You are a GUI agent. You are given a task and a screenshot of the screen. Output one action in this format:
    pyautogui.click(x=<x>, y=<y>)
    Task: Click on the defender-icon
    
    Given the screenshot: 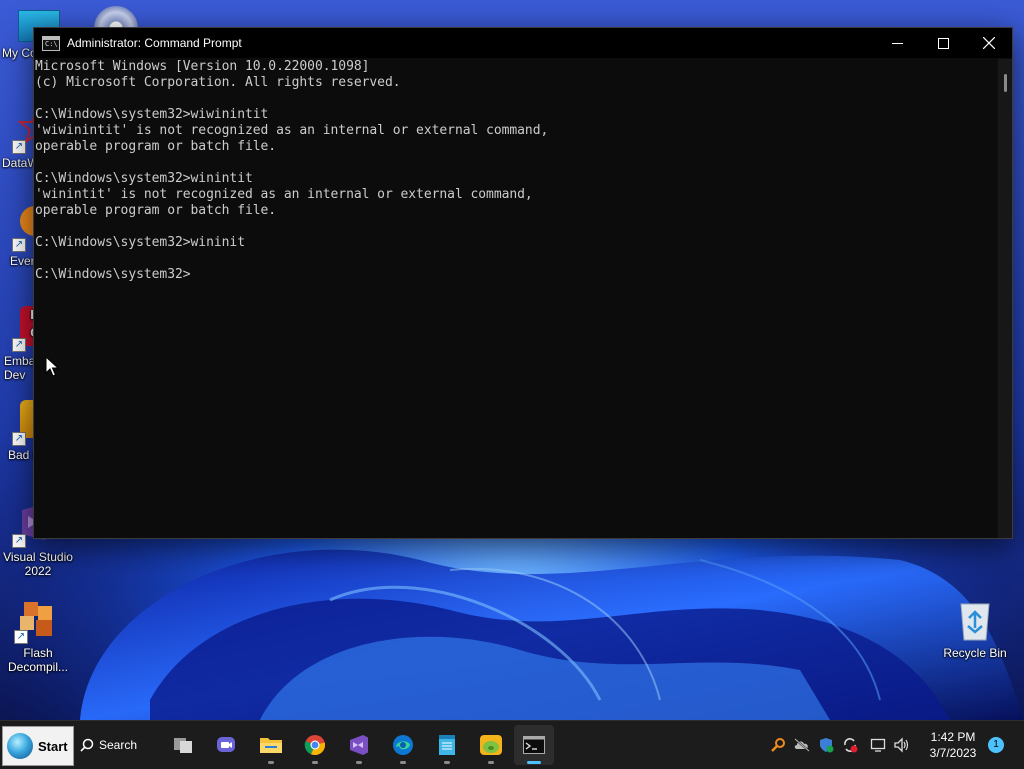 What is the action you would take?
    pyautogui.click(x=827, y=745)
    